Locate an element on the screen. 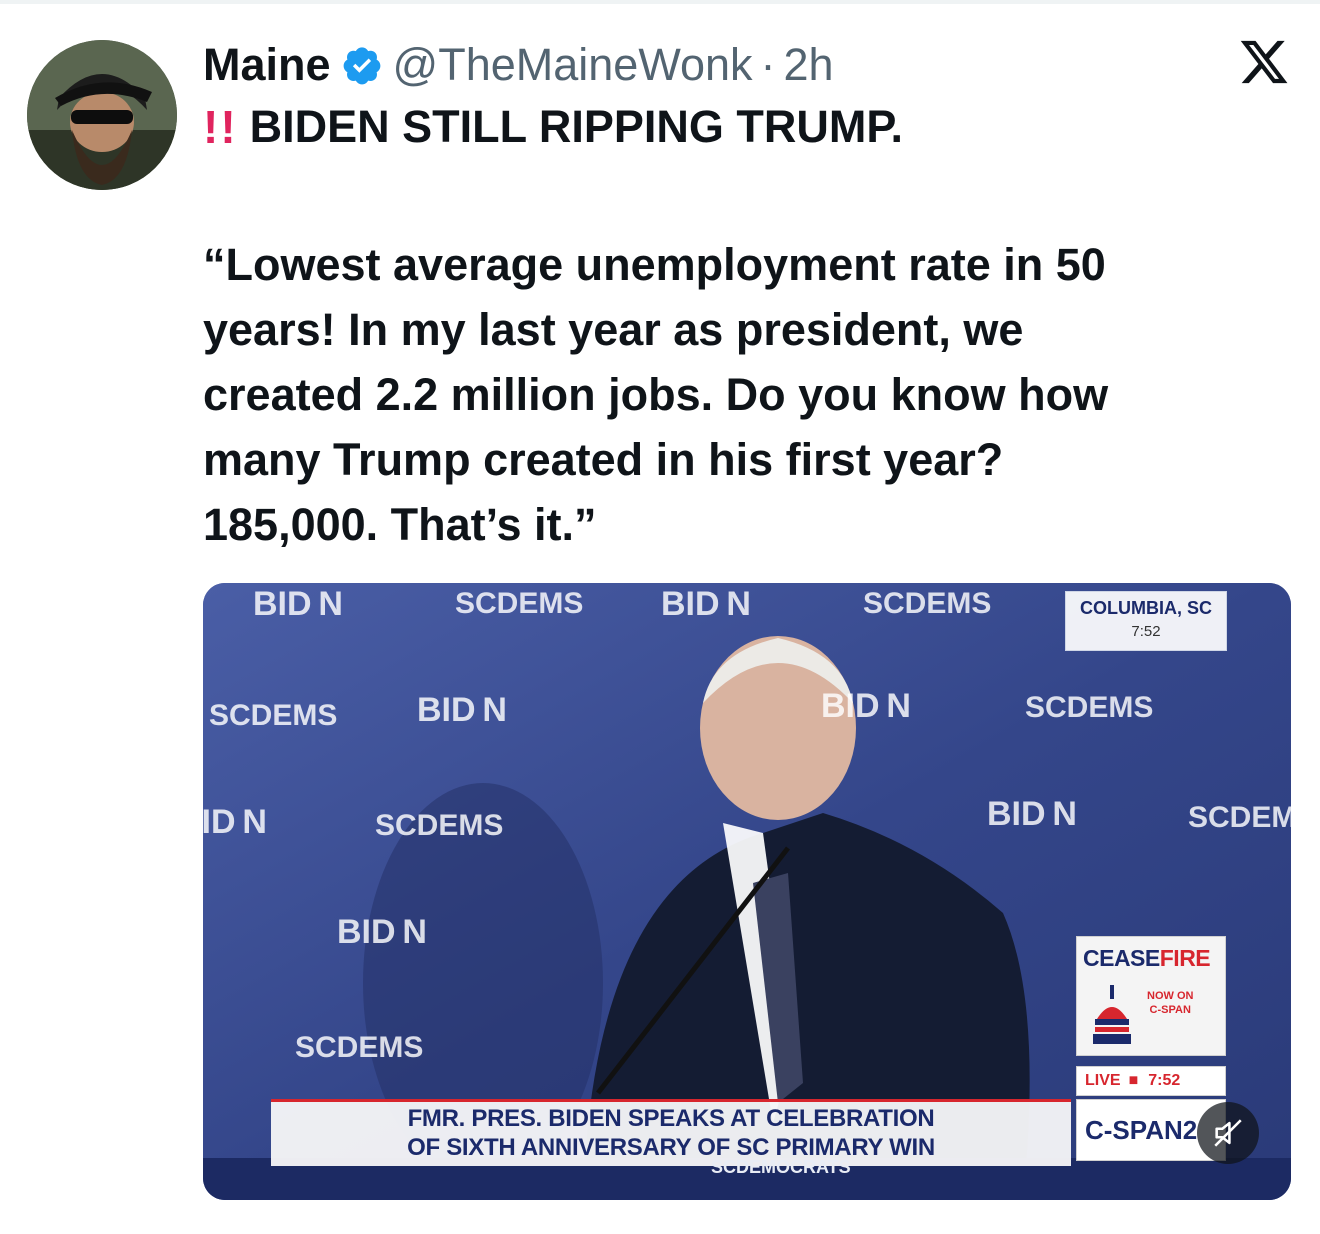 The height and width of the screenshot is (1234, 1320). verified-badge-icon is located at coordinates (361, 66).